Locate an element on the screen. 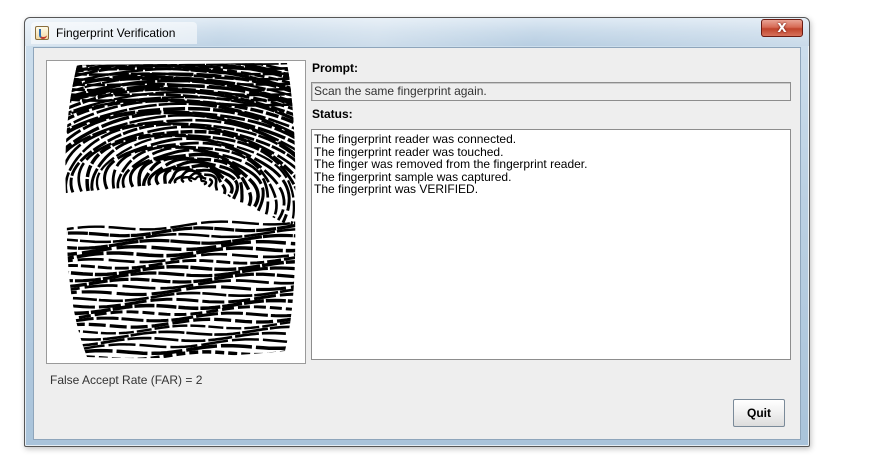 Image resolution: width=876 pixels, height=472 pixels. prompt-label: Prompt: is located at coordinates (335, 68).